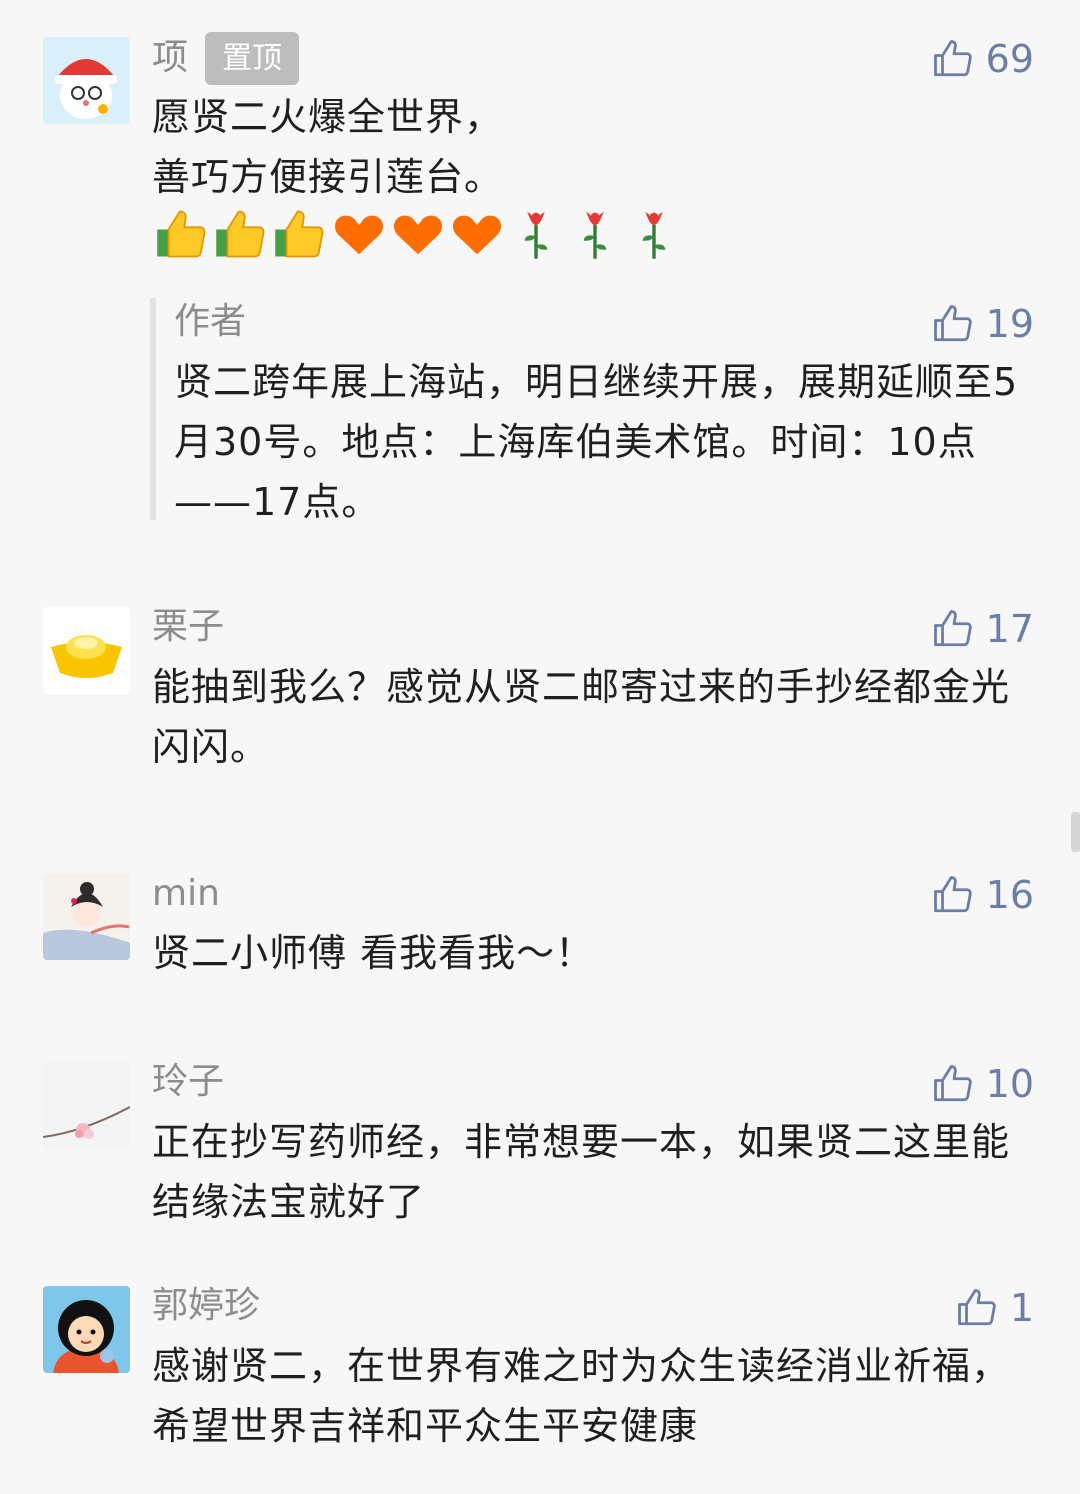 The height and width of the screenshot is (1494, 1080). Describe the element at coordinates (1021, 1308) in the screenshot. I see `like-count: 1` at that location.